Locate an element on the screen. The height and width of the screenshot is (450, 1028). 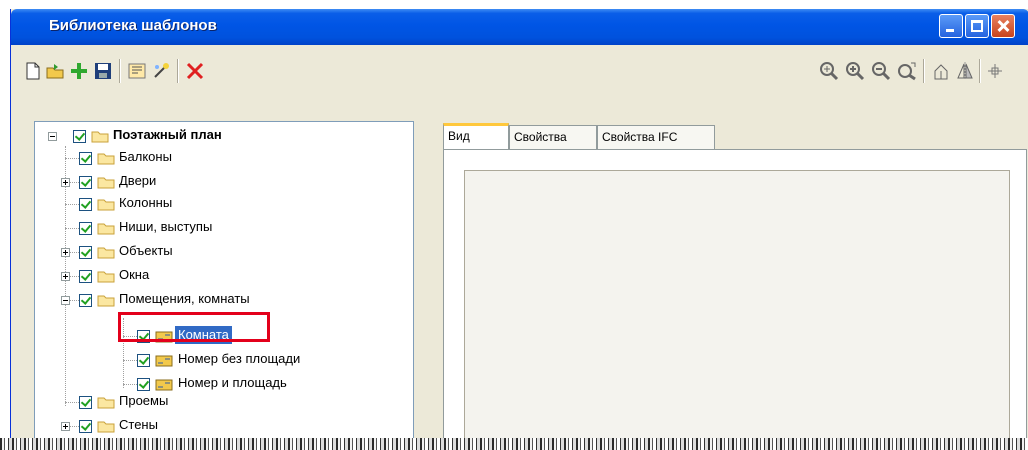
tree-node-root: Поэтажный план is located at coordinates (185, 135).